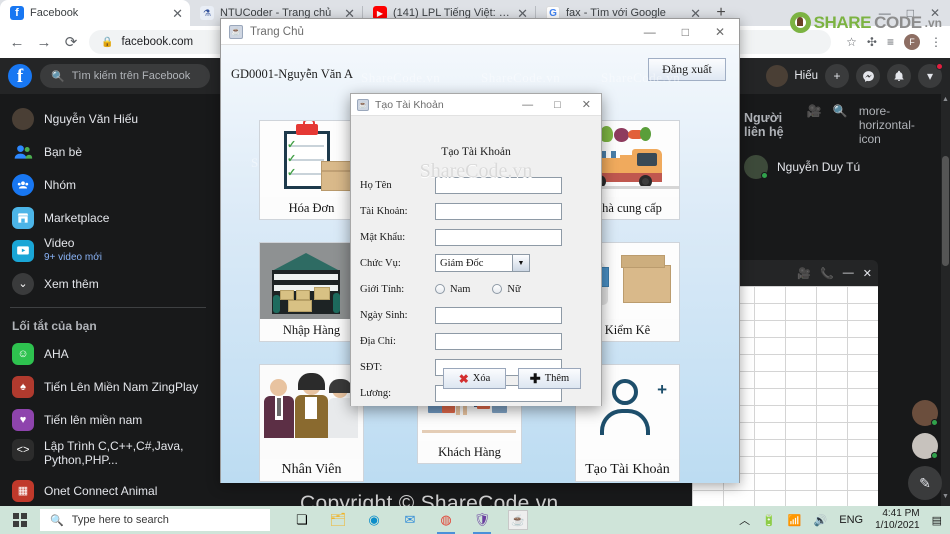  Describe the element at coordinates (821, 520) in the screenshot. I see `volume-icon: 🔊` at that location.